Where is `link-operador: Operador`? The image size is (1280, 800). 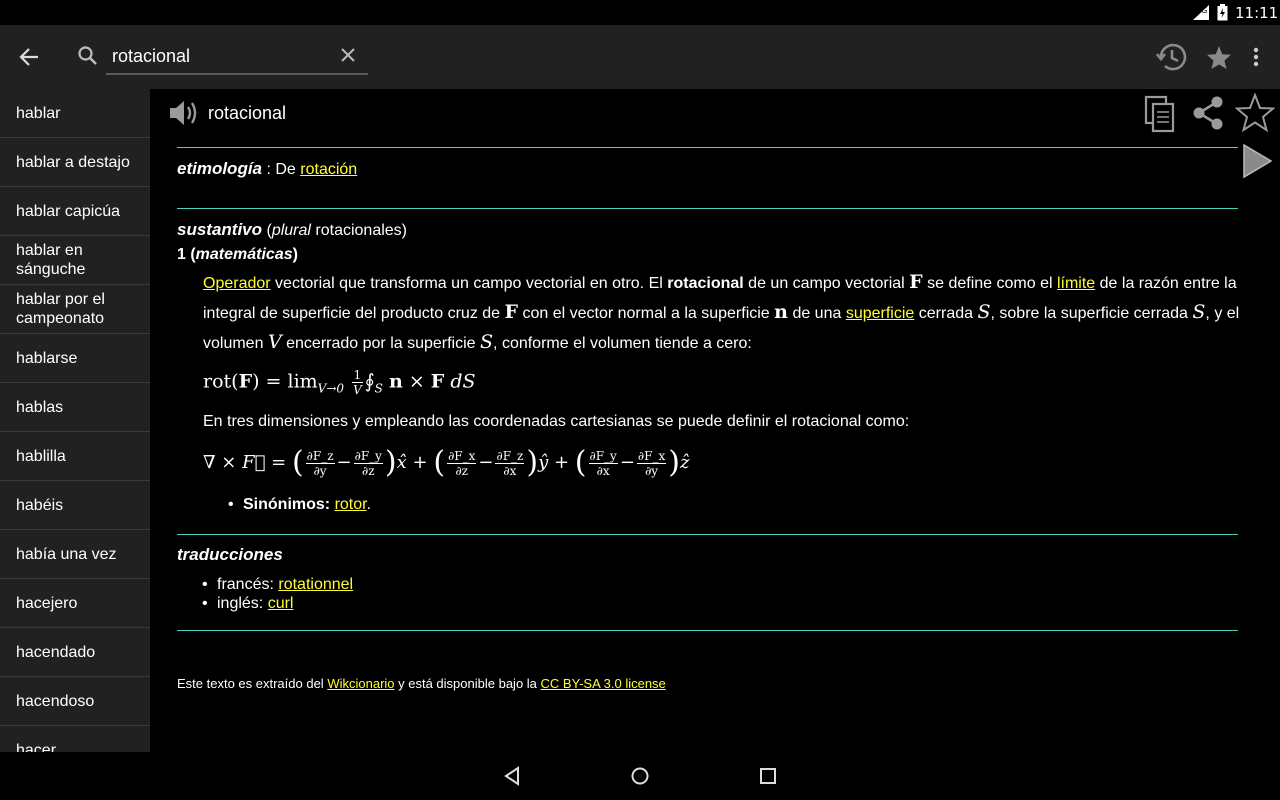 link-operador: Operador is located at coordinates (237, 283).